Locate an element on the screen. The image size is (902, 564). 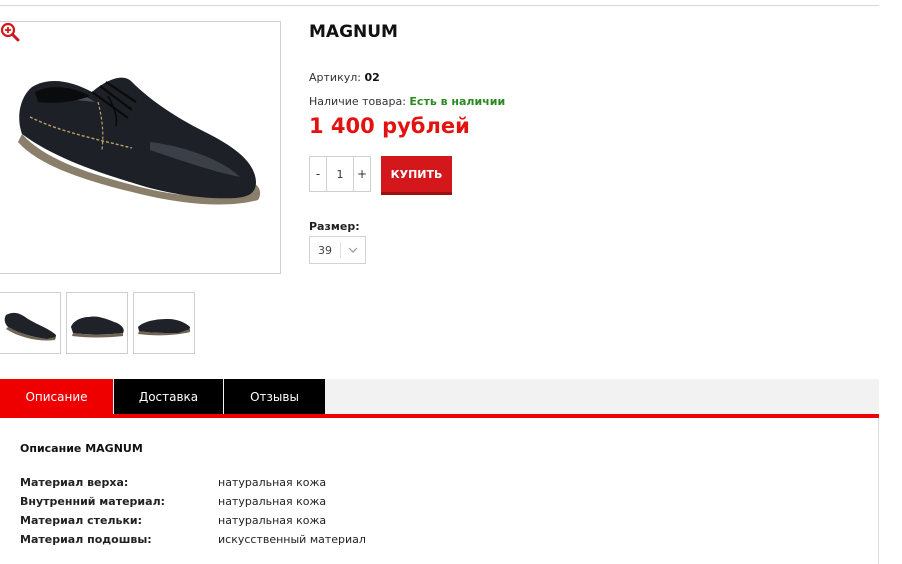
sku-line: Артикул: 02 is located at coordinates (344, 77).